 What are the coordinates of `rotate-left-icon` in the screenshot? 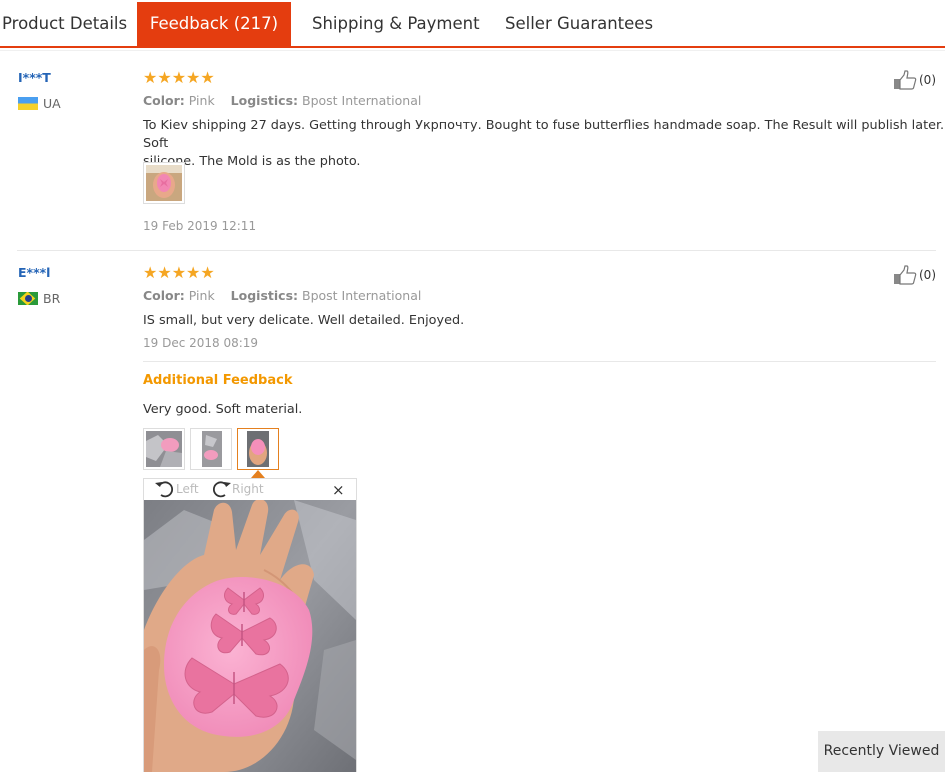 It's located at (164, 489).